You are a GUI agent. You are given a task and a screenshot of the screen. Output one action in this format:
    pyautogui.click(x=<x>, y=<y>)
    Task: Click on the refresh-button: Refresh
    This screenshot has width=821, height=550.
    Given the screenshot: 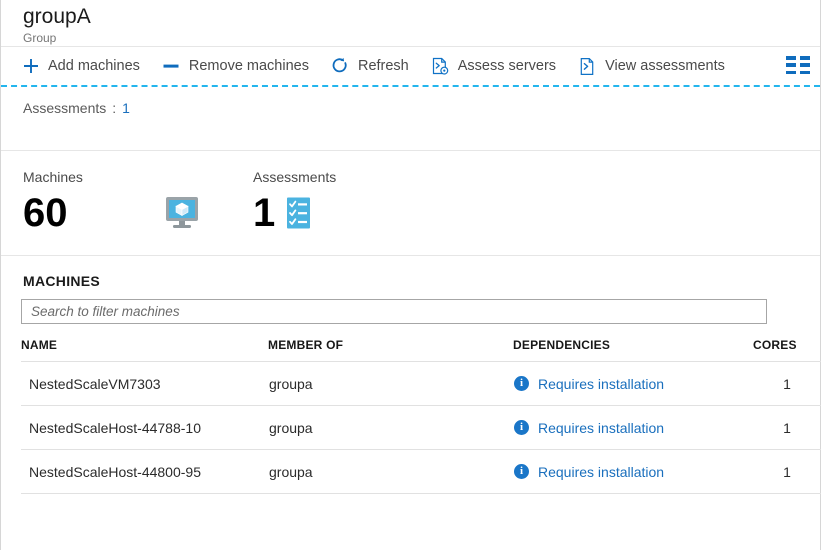 What is the action you would take?
    pyautogui.click(x=370, y=66)
    